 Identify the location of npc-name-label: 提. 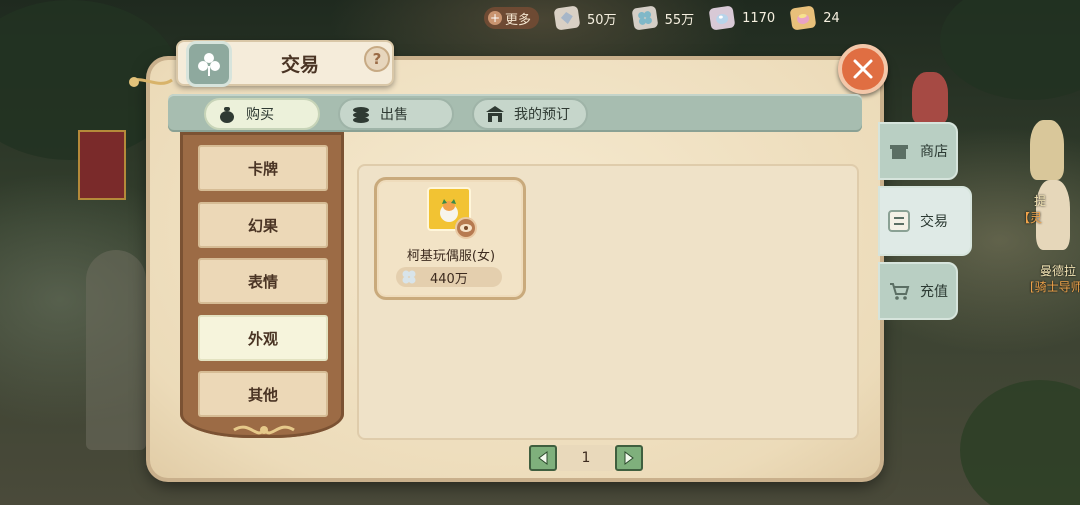
(1040, 201).